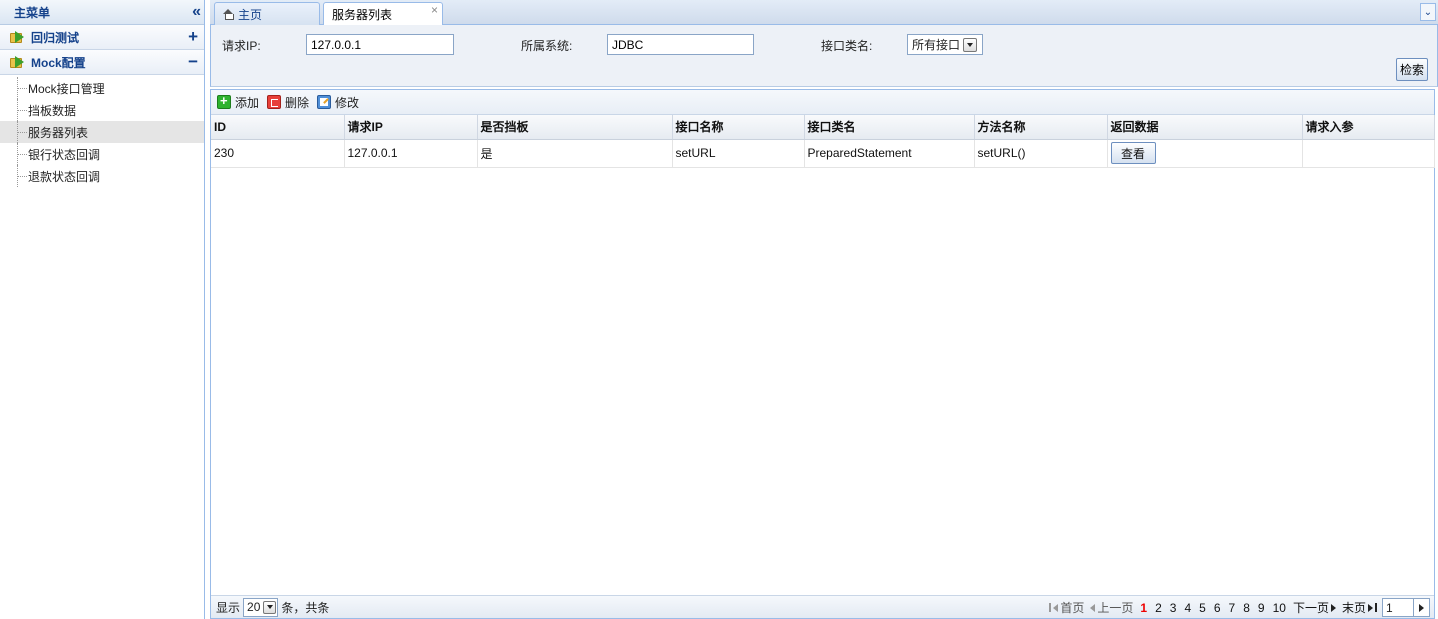  Describe the element at coordinates (1261, 608) in the screenshot. I see `page-number: 9` at that location.